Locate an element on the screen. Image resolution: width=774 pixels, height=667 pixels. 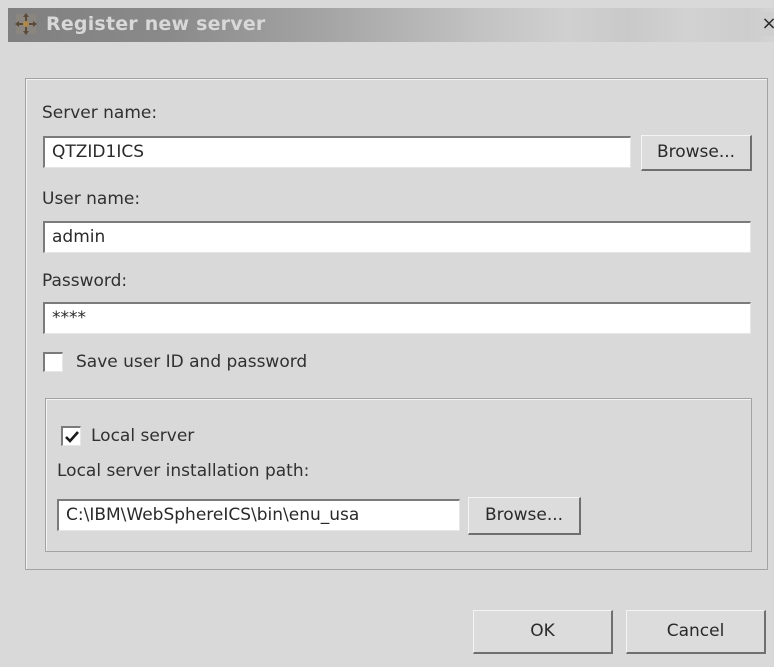
user-name-label: User name: is located at coordinates (91, 199).